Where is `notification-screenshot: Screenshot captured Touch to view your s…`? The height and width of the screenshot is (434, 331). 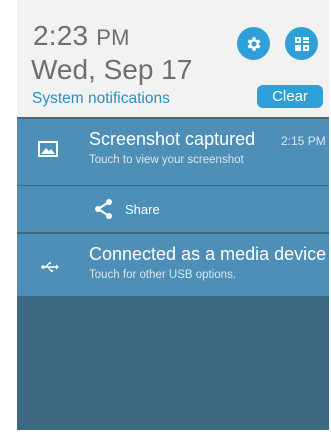 notification-screenshot: Screenshot captured Touch to view your s… is located at coordinates (173, 152).